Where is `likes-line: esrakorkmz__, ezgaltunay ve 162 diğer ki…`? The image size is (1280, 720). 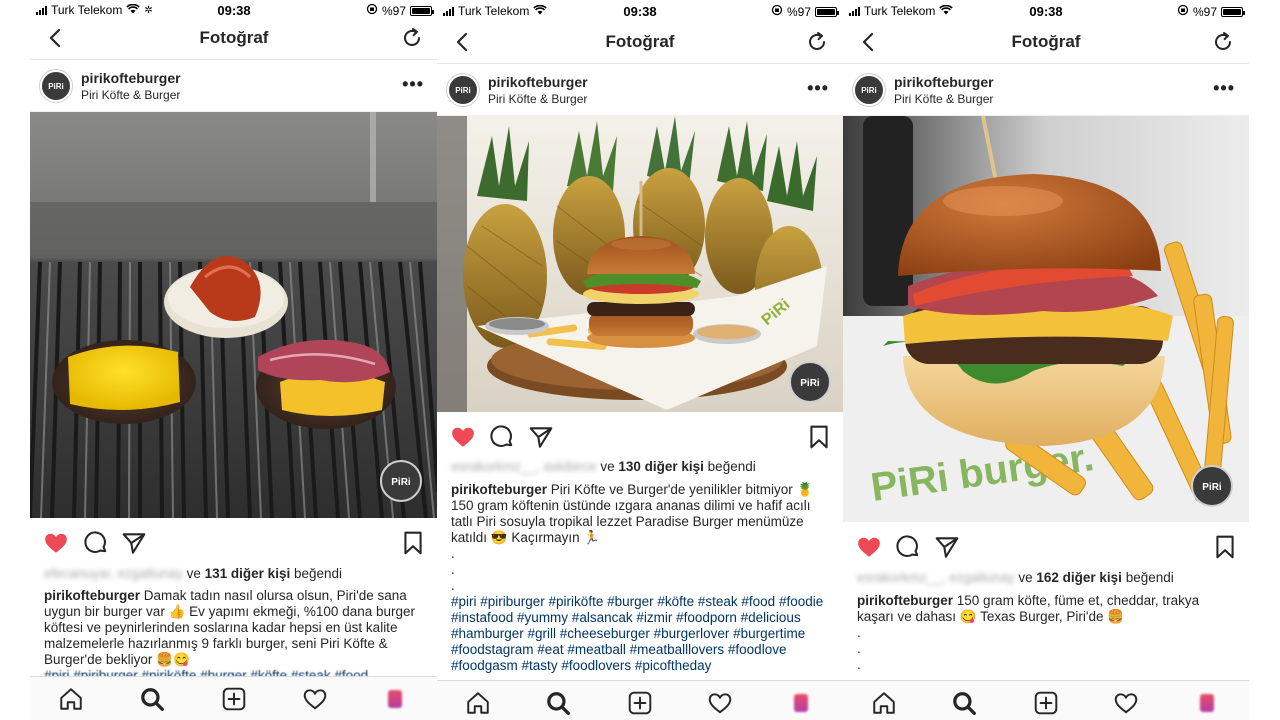 likes-line: esrakorkmz__, ezgaltunay ve 162 diğer ki… is located at coordinates (1048, 577).